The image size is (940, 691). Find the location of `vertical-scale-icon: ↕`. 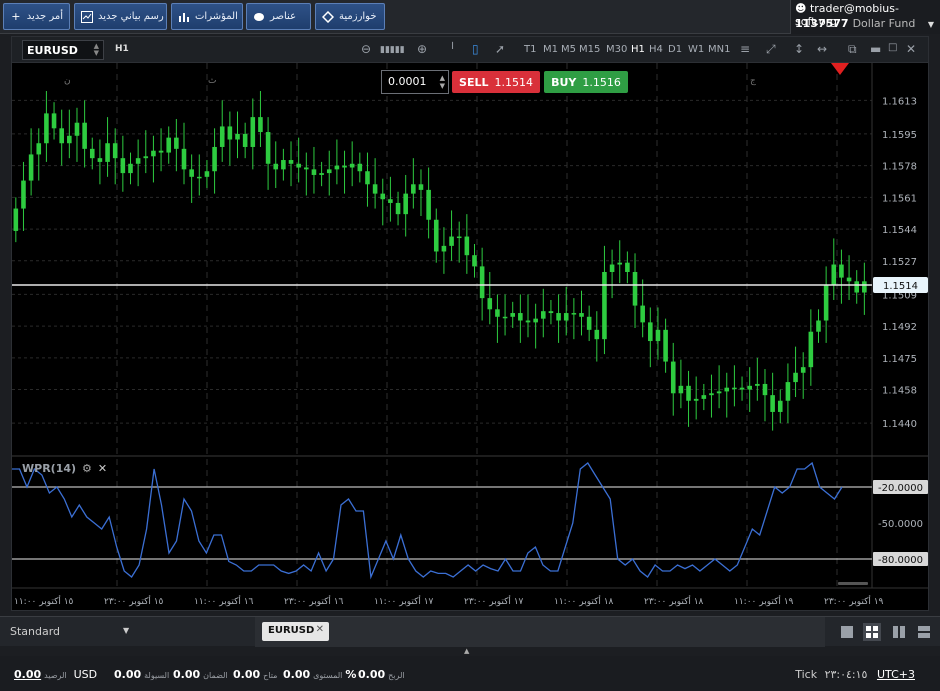

vertical-scale-icon: ↕ is located at coordinates (799, 49).